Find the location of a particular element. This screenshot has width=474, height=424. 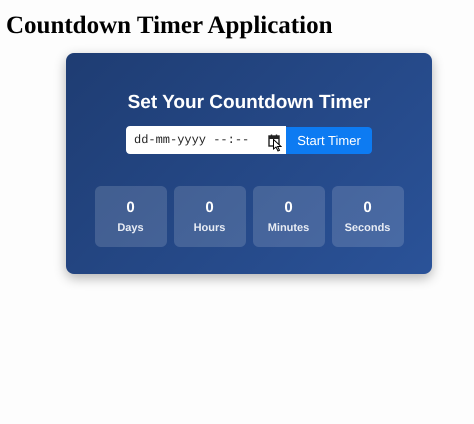

calendar-icon is located at coordinates (274, 140).